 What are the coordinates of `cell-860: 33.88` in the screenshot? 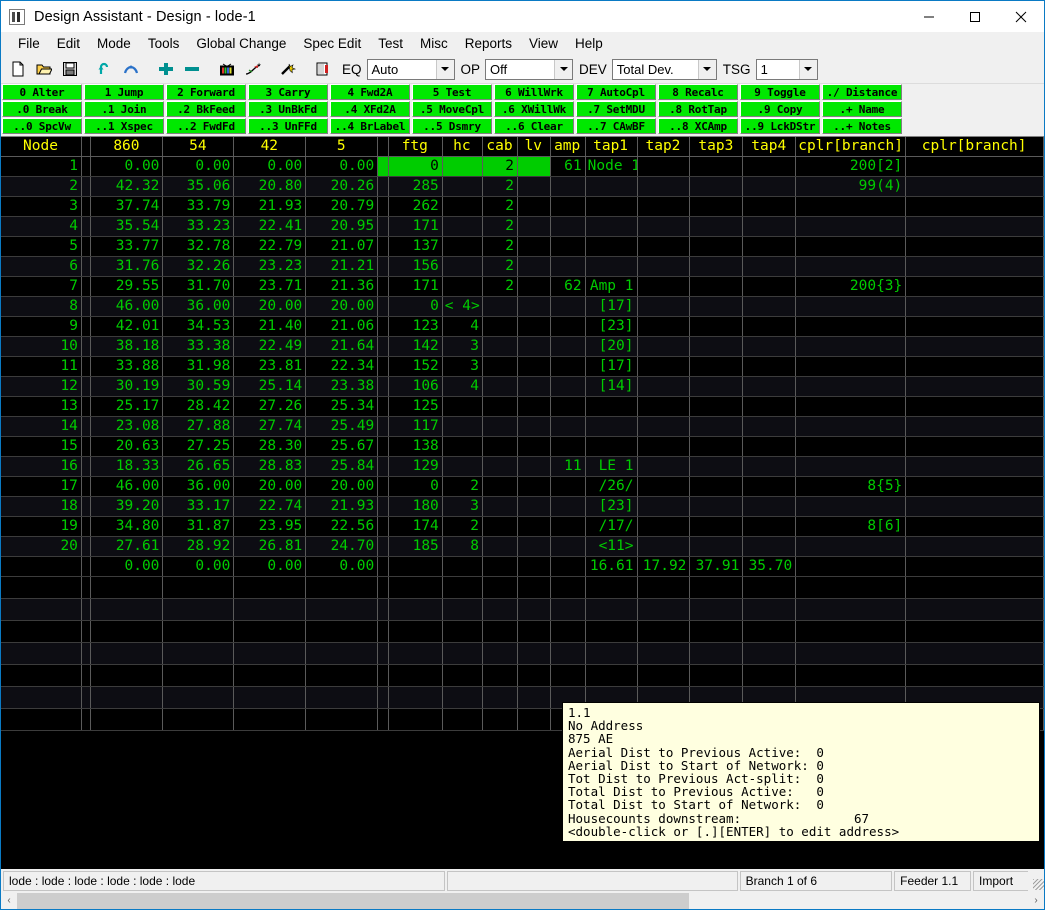 It's located at (127, 366).